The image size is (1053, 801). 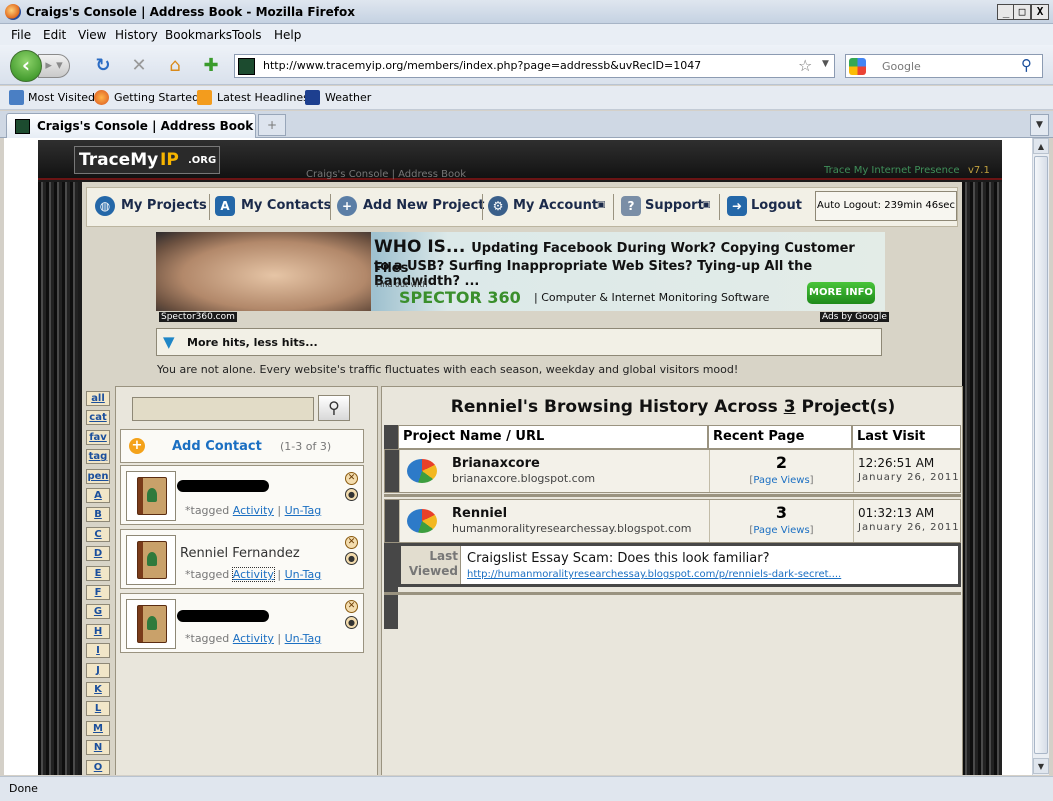 I want to click on ad-more-info-button: MORE INFO, so click(x=841, y=293).